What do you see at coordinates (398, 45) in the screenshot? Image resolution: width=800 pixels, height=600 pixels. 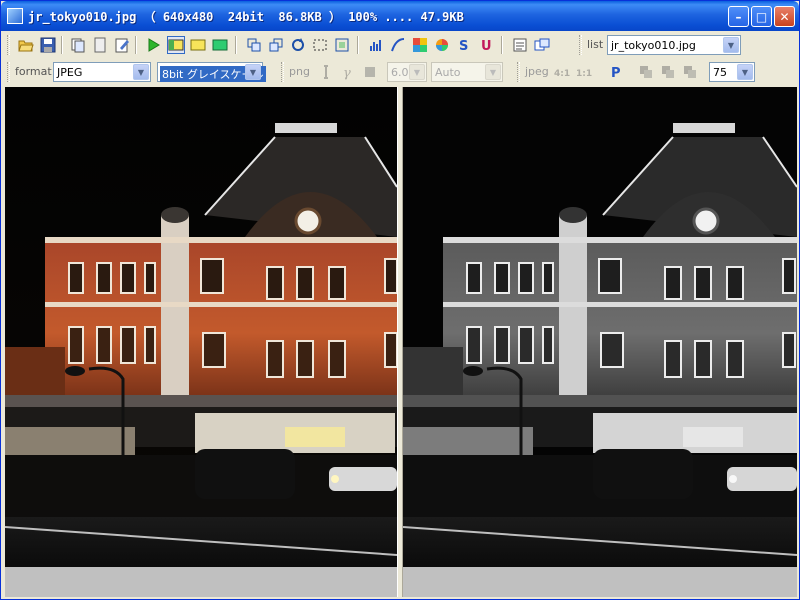 I see `curve-icon` at bounding box center [398, 45].